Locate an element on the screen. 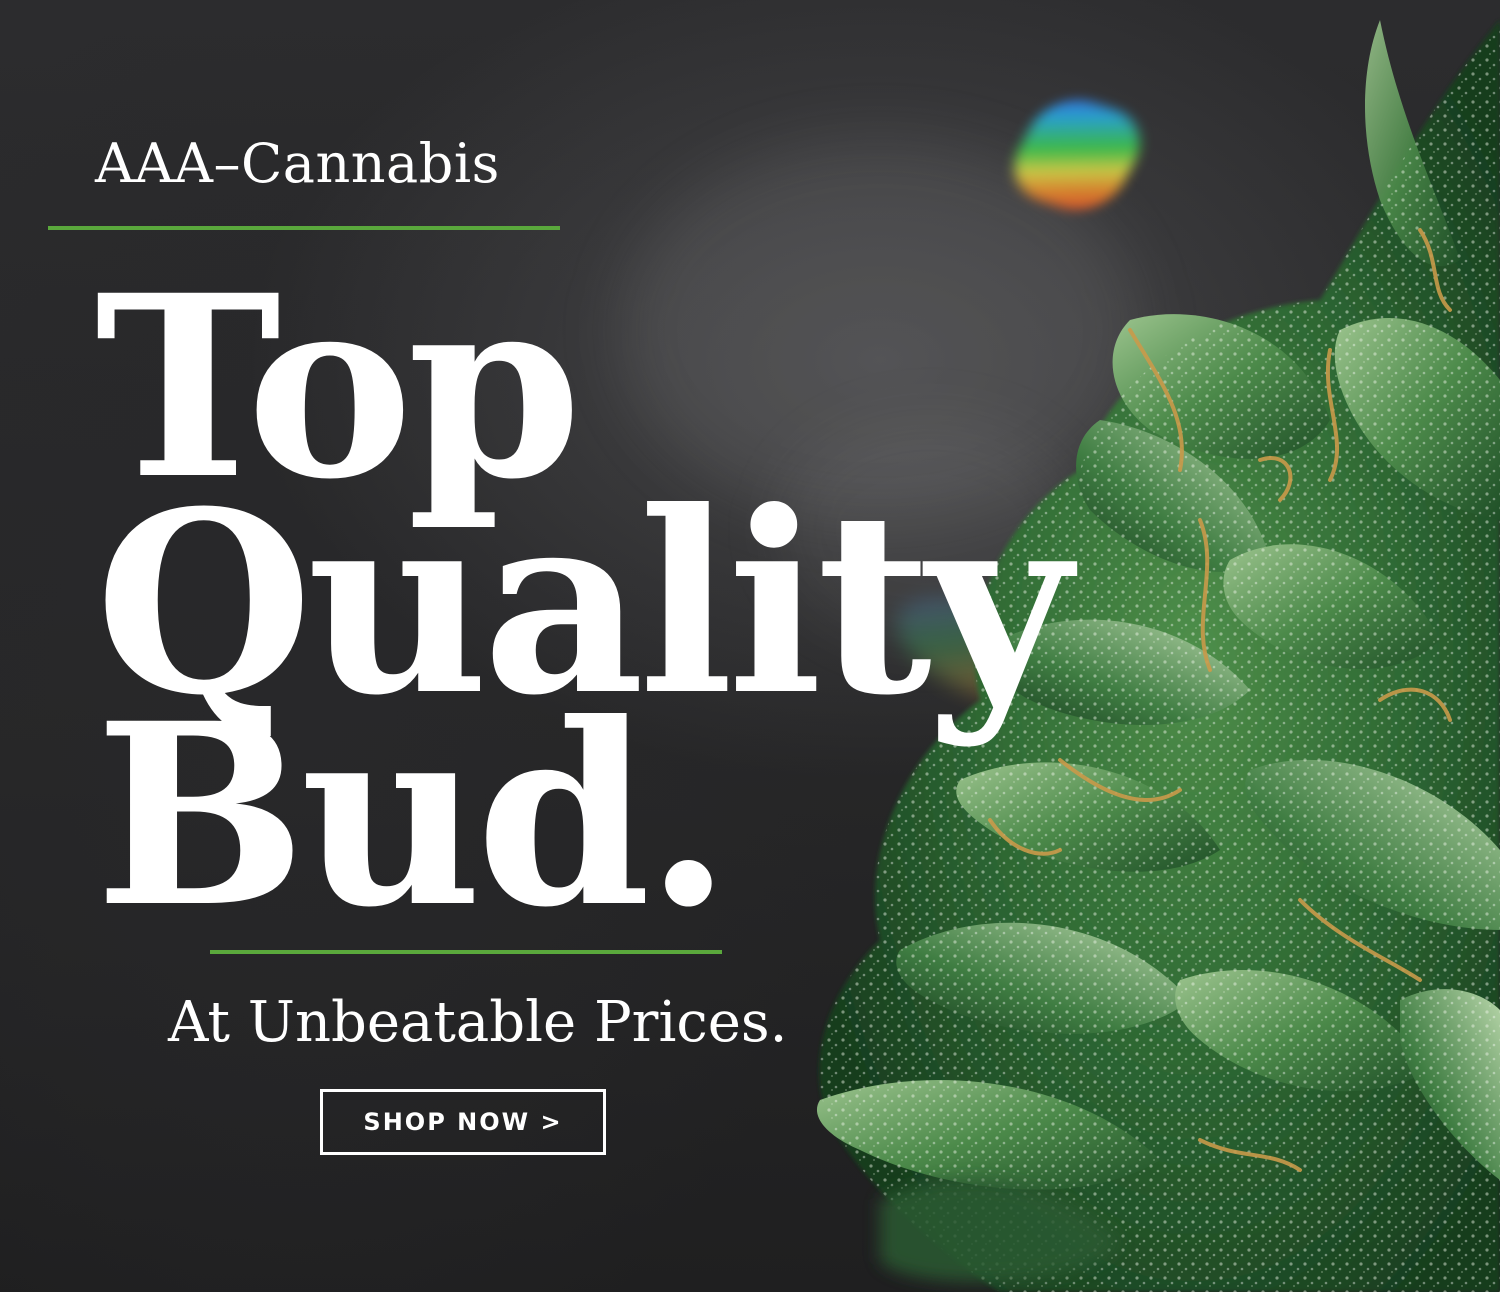 Image resolution: width=1500 pixels, height=1292 pixels. shop-now-label: SHOP NOW > is located at coordinates (463, 1122).